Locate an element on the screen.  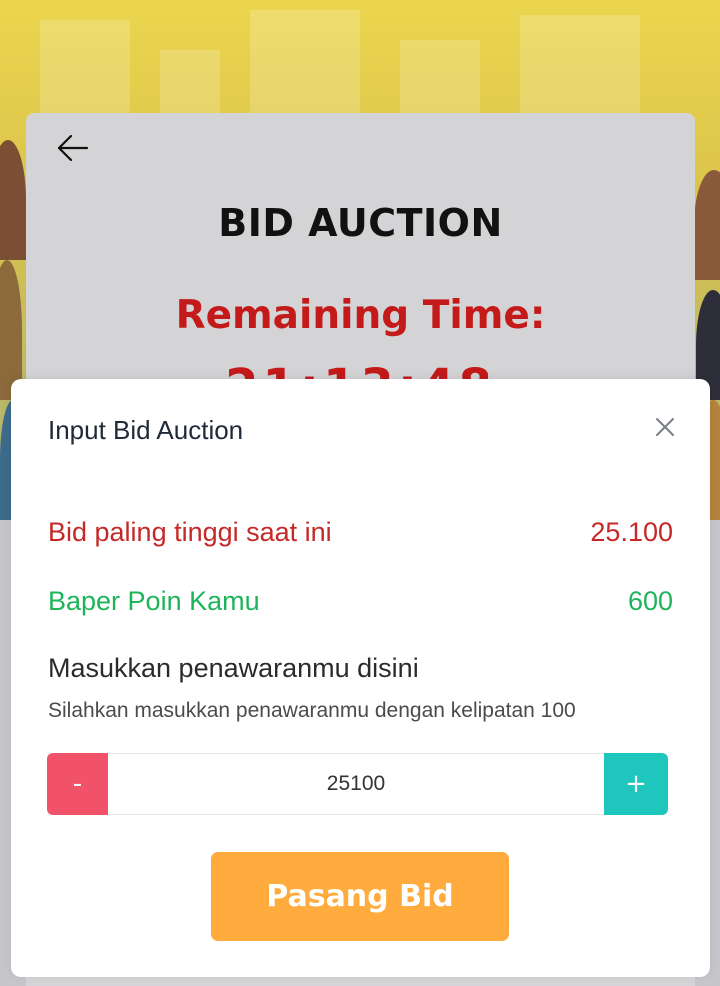
highest-bid-value: 25.100 is located at coordinates (631, 532).